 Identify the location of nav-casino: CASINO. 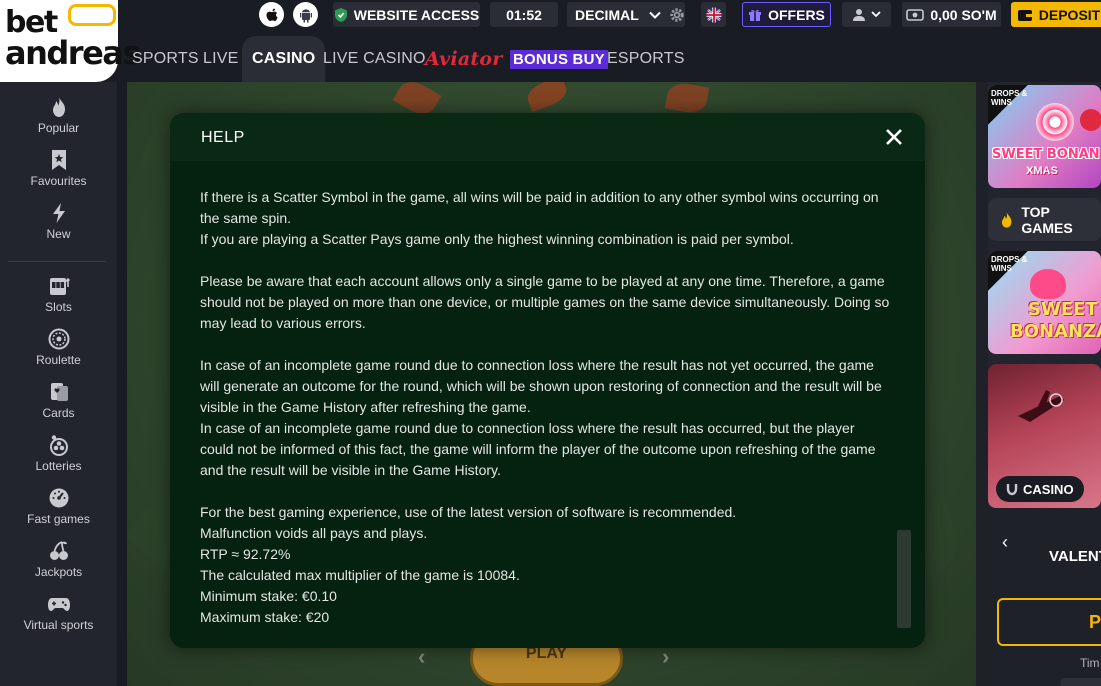
(284, 59).